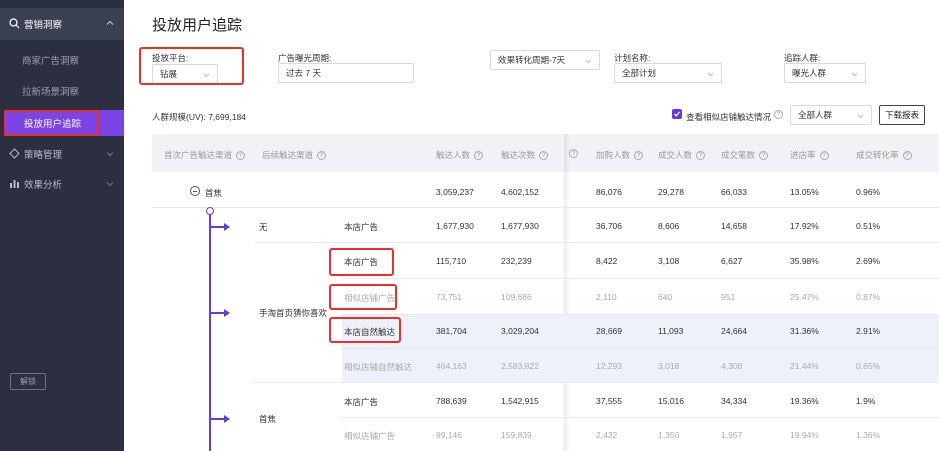 The height and width of the screenshot is (451, 939). I want to click on cell-conversion-rate: 1.36%, so click(868, 435).